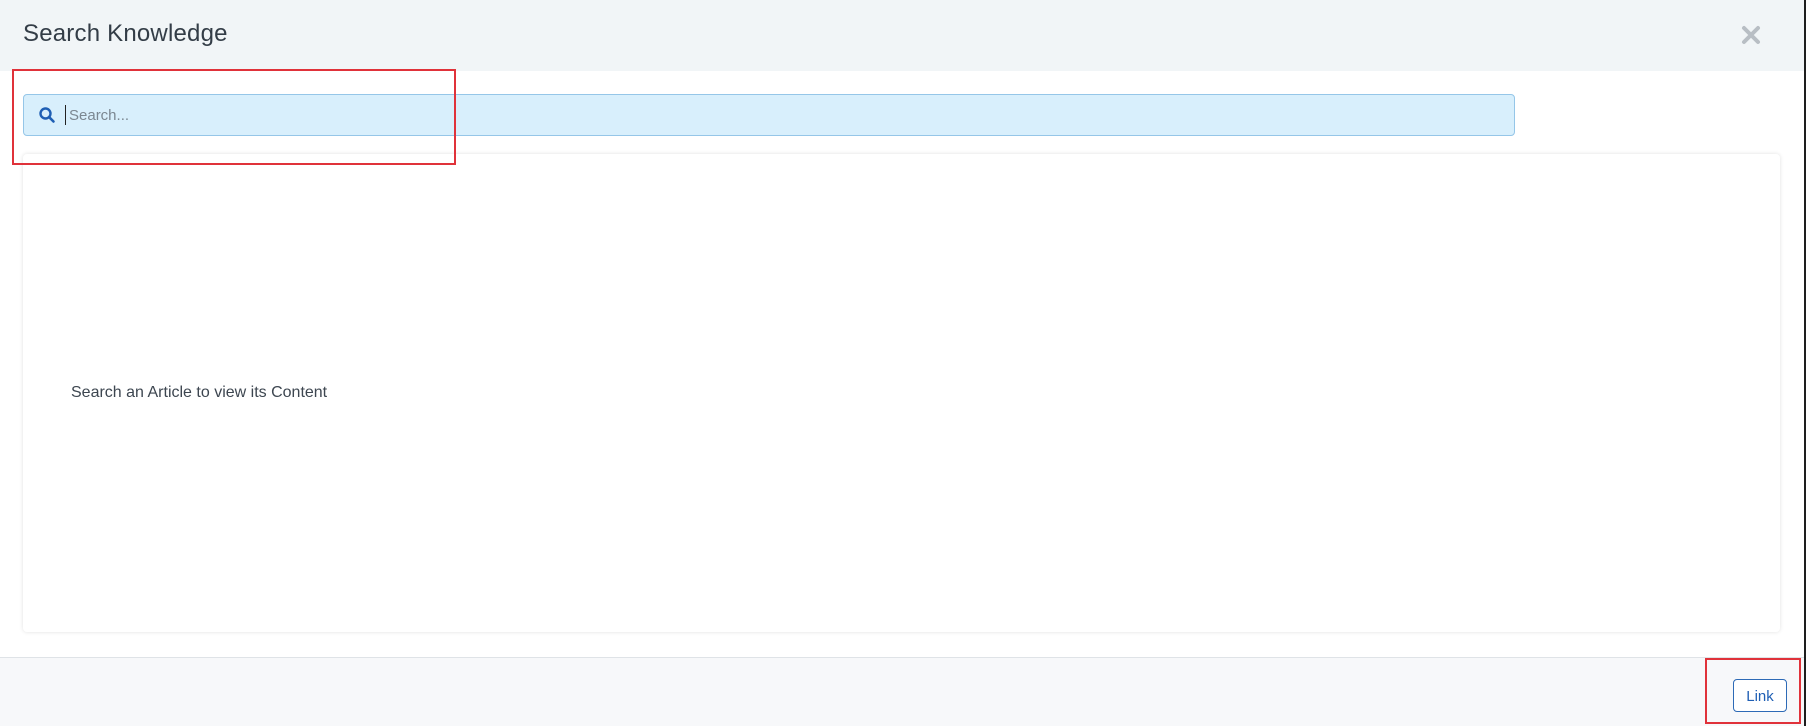  Describe the element at coordinates (199, 392) in the screenshot. I see `empty-state-message: Search an Article to view its Content` at that location.